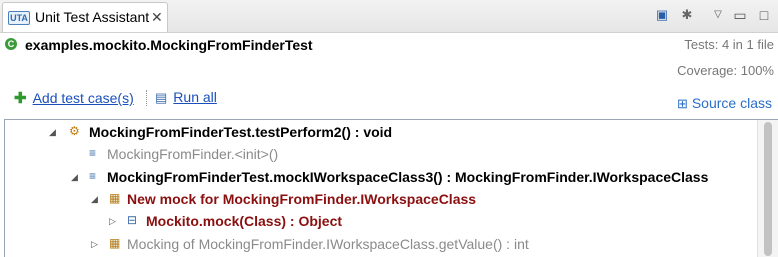 The image size is (778, 257). Describe the element at coordinates (682, 103) in the screenshot. I see `source-class-icon: ⊞` at that location.